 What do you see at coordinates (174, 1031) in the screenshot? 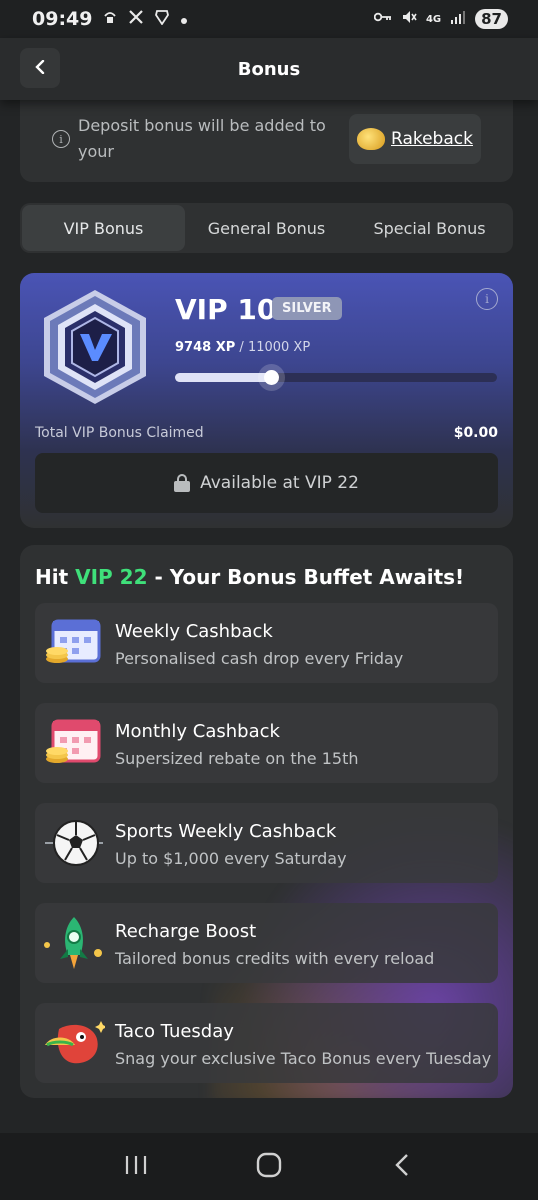
I see `item-title: Taco Tuesday` at bounding box center [174, 1031].